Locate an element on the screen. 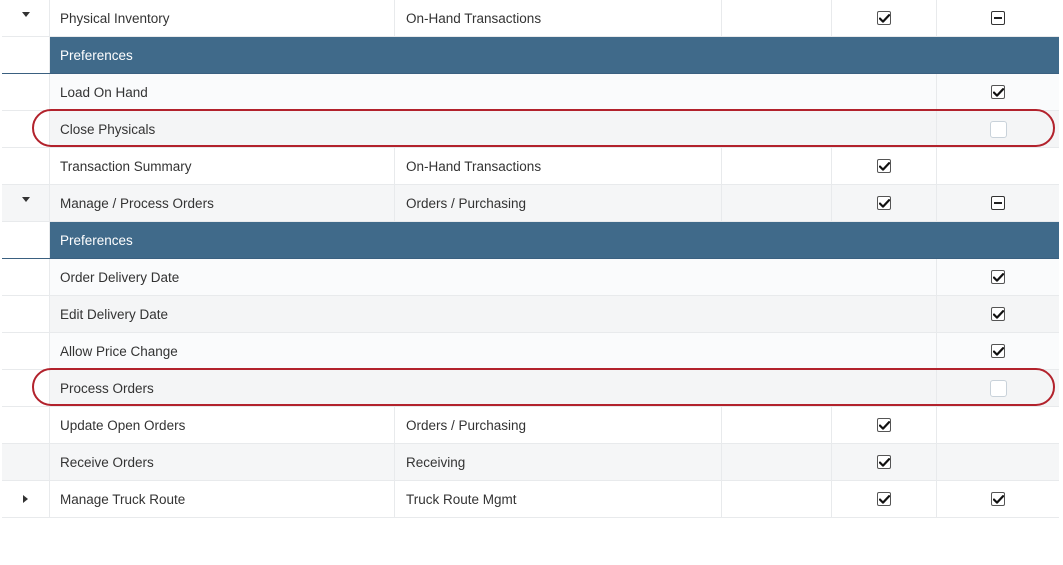  function-row: Transaction Summary On-Hand Transactions is located at coordinates (530, 166).